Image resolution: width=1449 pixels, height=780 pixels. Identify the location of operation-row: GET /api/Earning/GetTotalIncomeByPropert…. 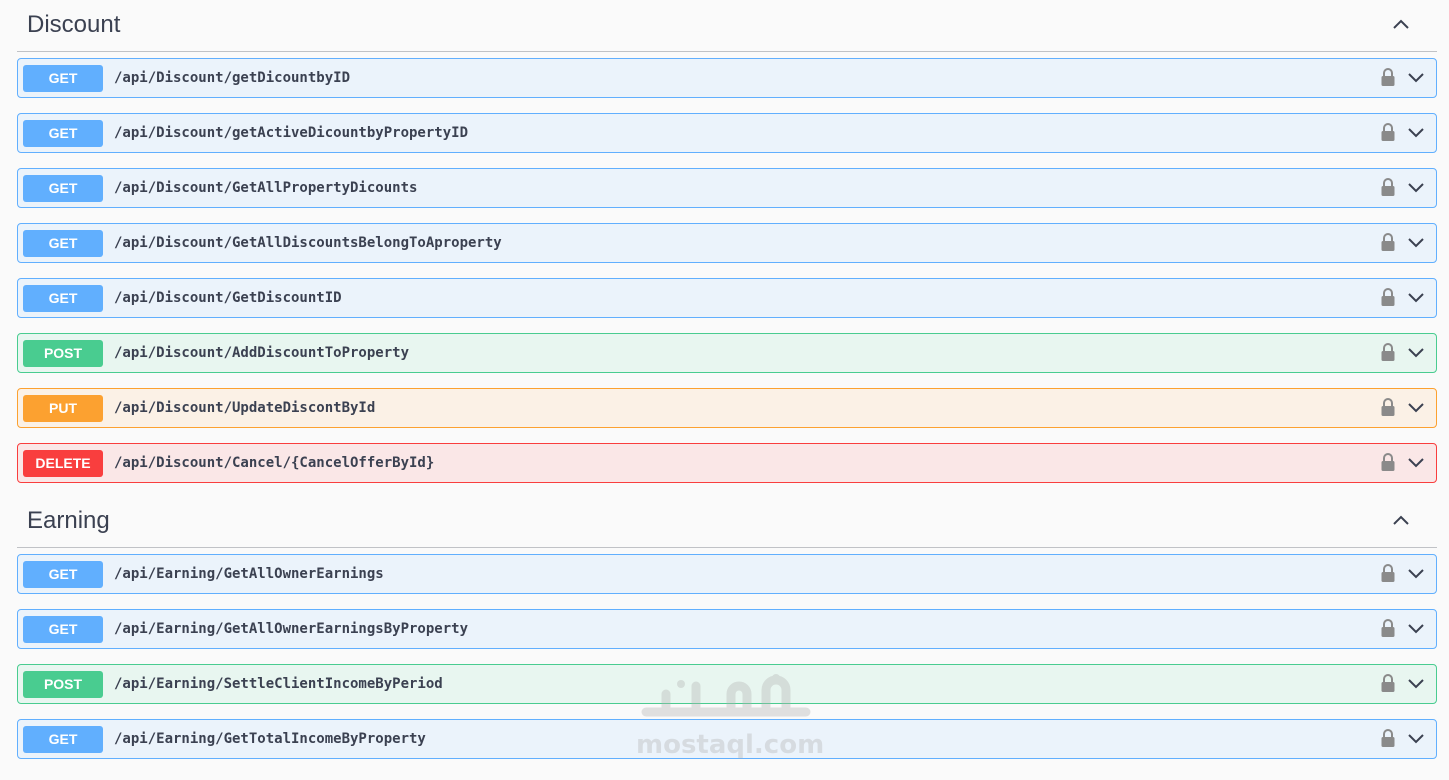
(727, 739).